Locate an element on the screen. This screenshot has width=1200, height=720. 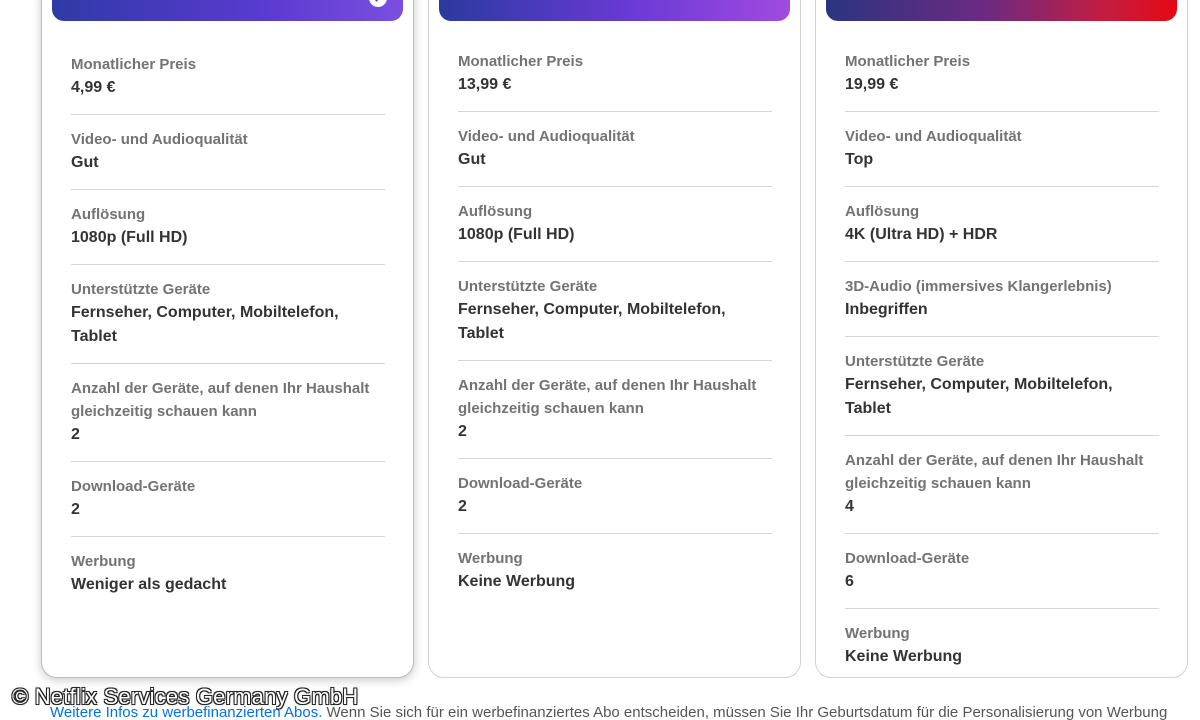
feature-resolution: Auflösung 4K (Ultra HD) + HDR is located at coordinates (1002, 224).